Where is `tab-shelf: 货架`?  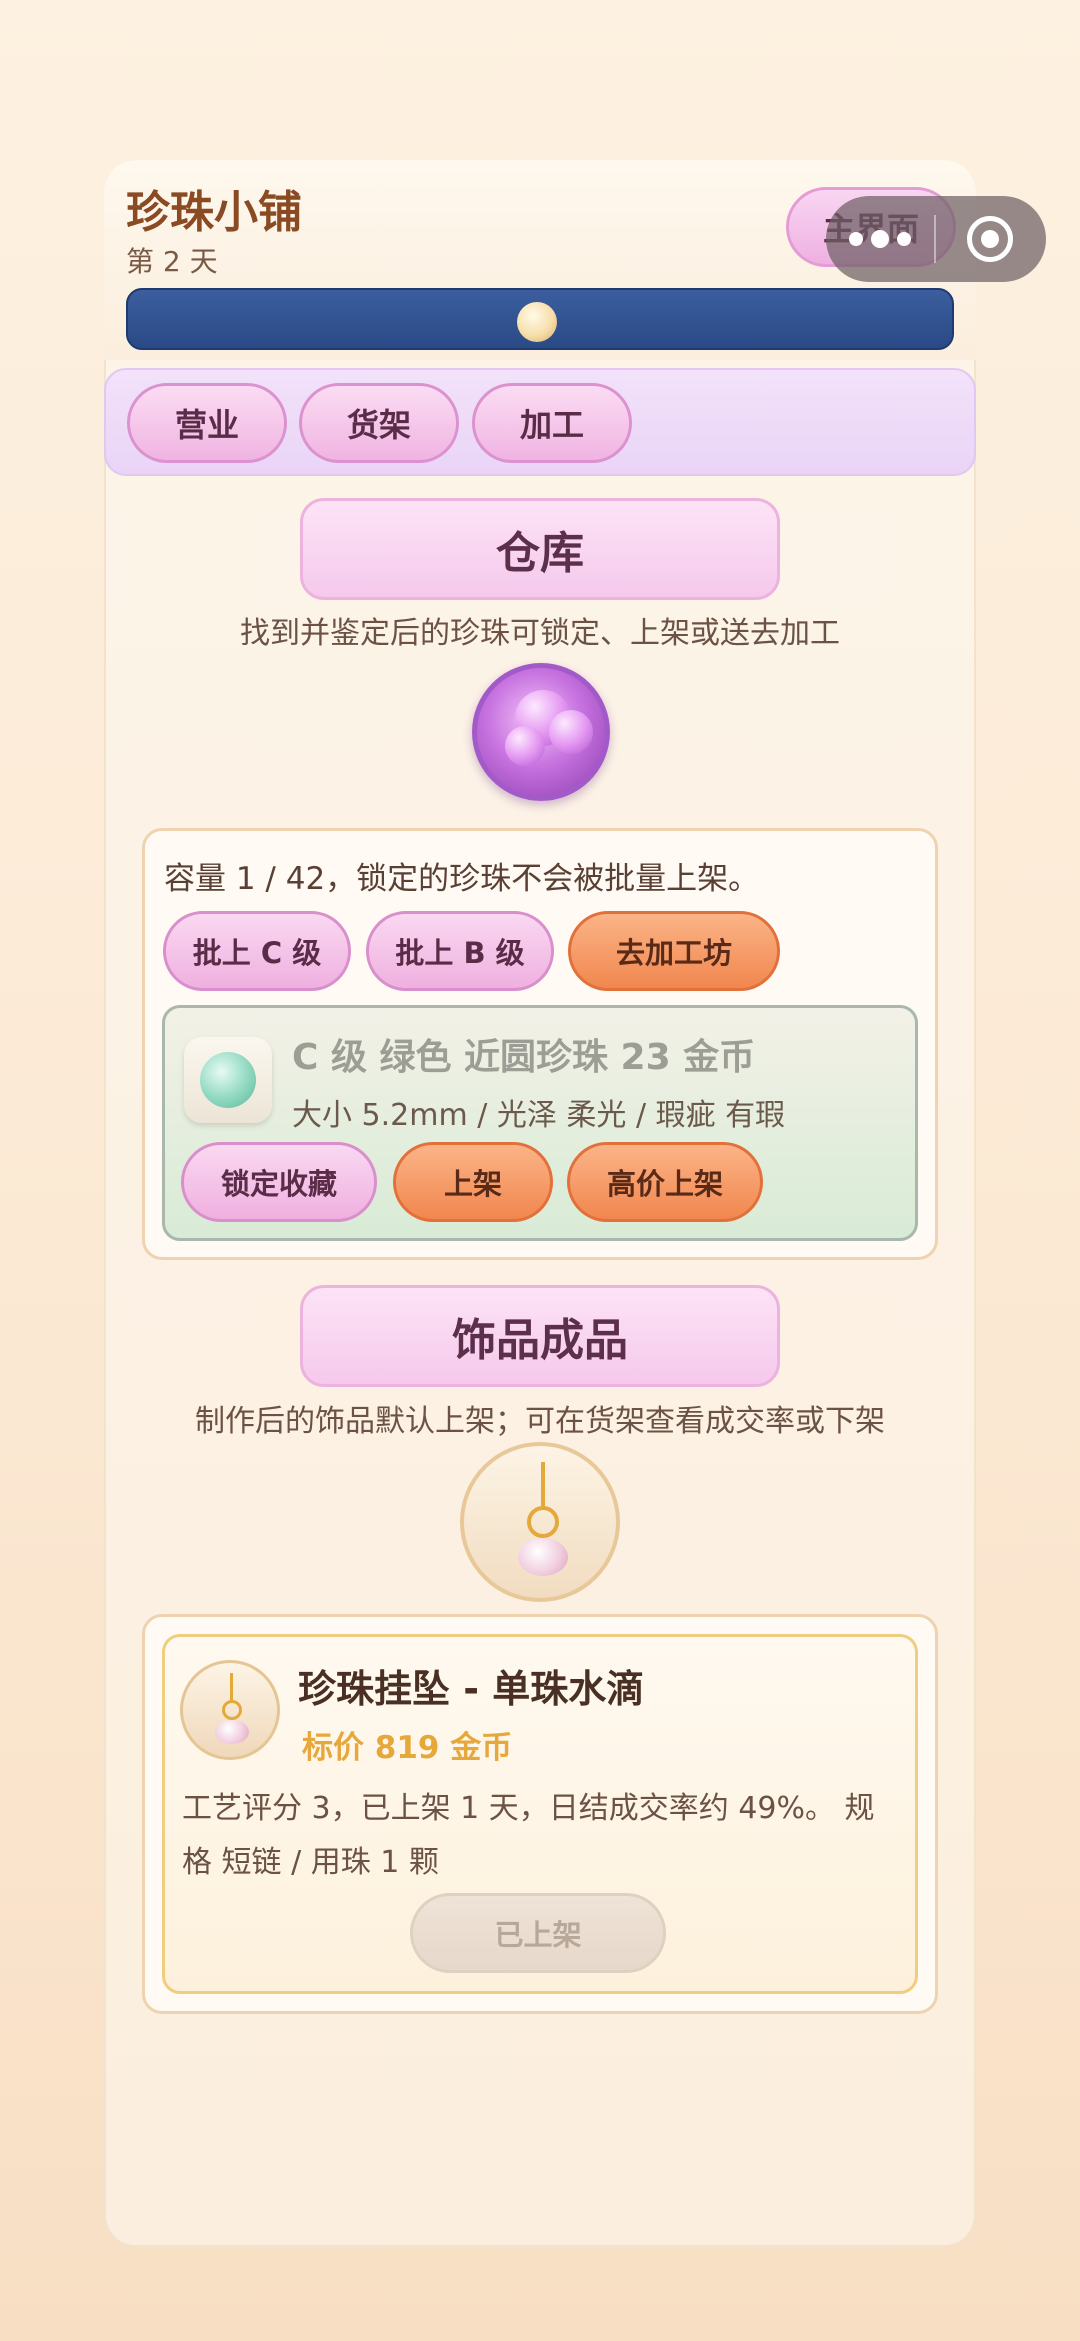
tab-shelf: 货架 is located at coordinates (379, 423).